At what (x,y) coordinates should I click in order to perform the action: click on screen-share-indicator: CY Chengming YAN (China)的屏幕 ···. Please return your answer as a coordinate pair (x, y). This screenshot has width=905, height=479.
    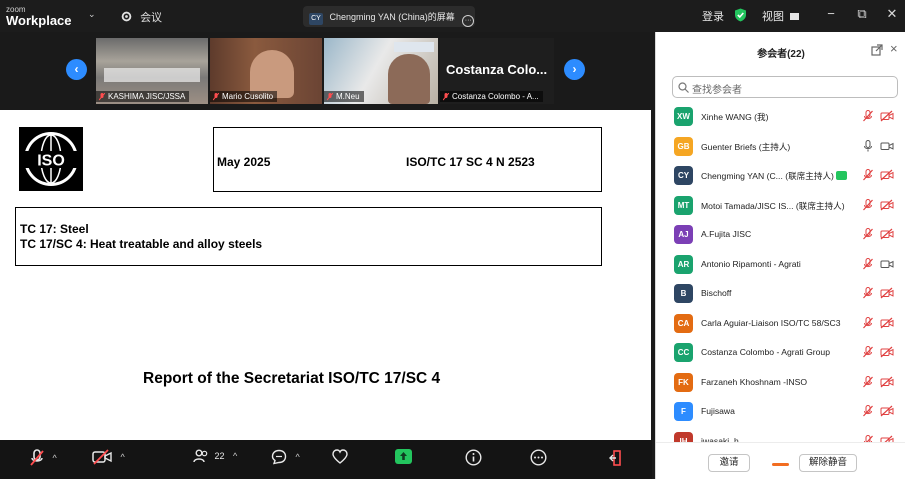
    Looking at the image, I should click on (389, 16).